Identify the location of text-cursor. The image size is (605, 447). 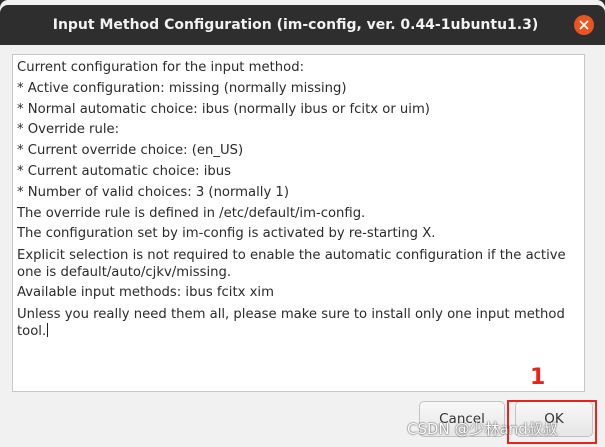
(48, 329).